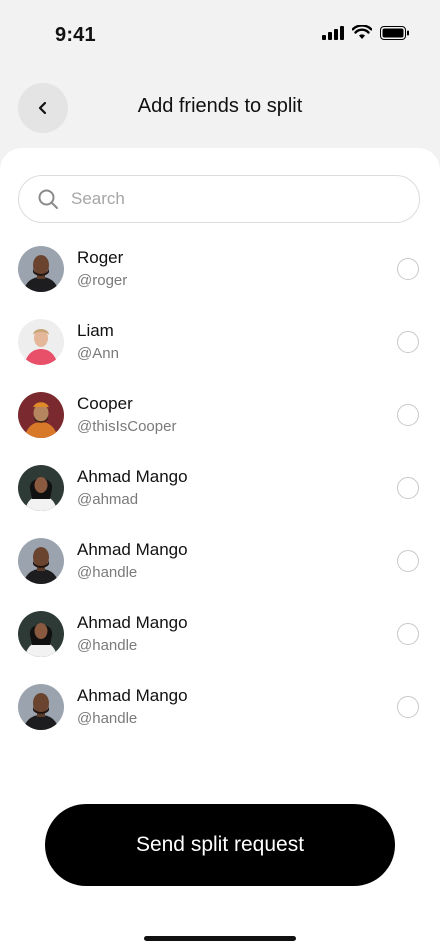 The image size is (440, 952). What do you see at coordinates (220, 938) in the screenshot?
I see `home-indicator` at bounding box center [220, 938].